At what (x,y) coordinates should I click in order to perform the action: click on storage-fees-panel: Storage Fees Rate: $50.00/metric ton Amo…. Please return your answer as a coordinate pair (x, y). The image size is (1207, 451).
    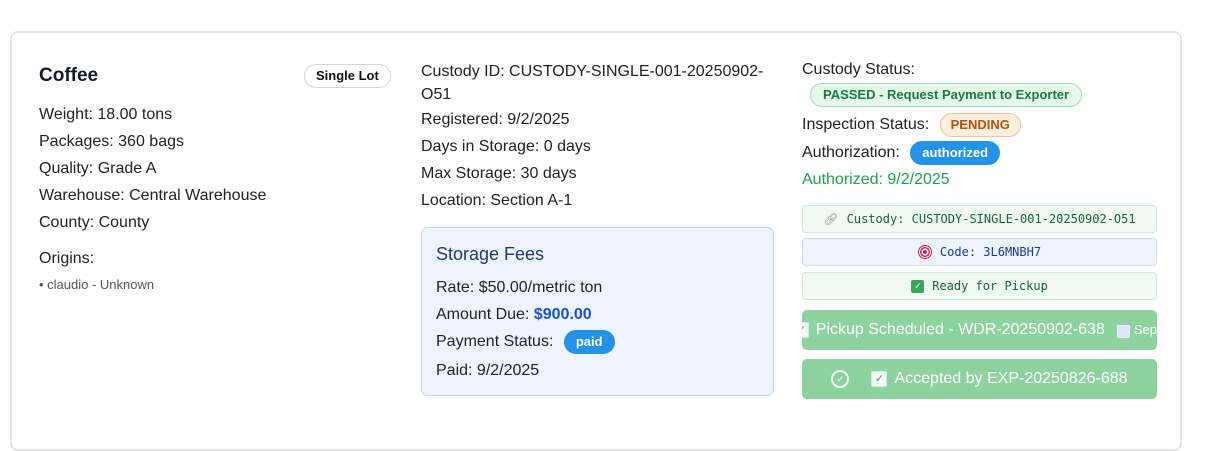
    Looking at the image, I should click on (597, 311).